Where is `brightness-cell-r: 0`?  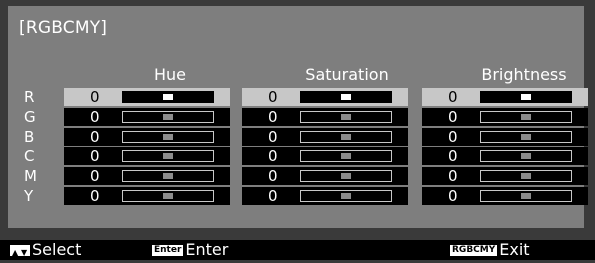 brightness-cell-r: 0 is located at coordinates (505, 97).